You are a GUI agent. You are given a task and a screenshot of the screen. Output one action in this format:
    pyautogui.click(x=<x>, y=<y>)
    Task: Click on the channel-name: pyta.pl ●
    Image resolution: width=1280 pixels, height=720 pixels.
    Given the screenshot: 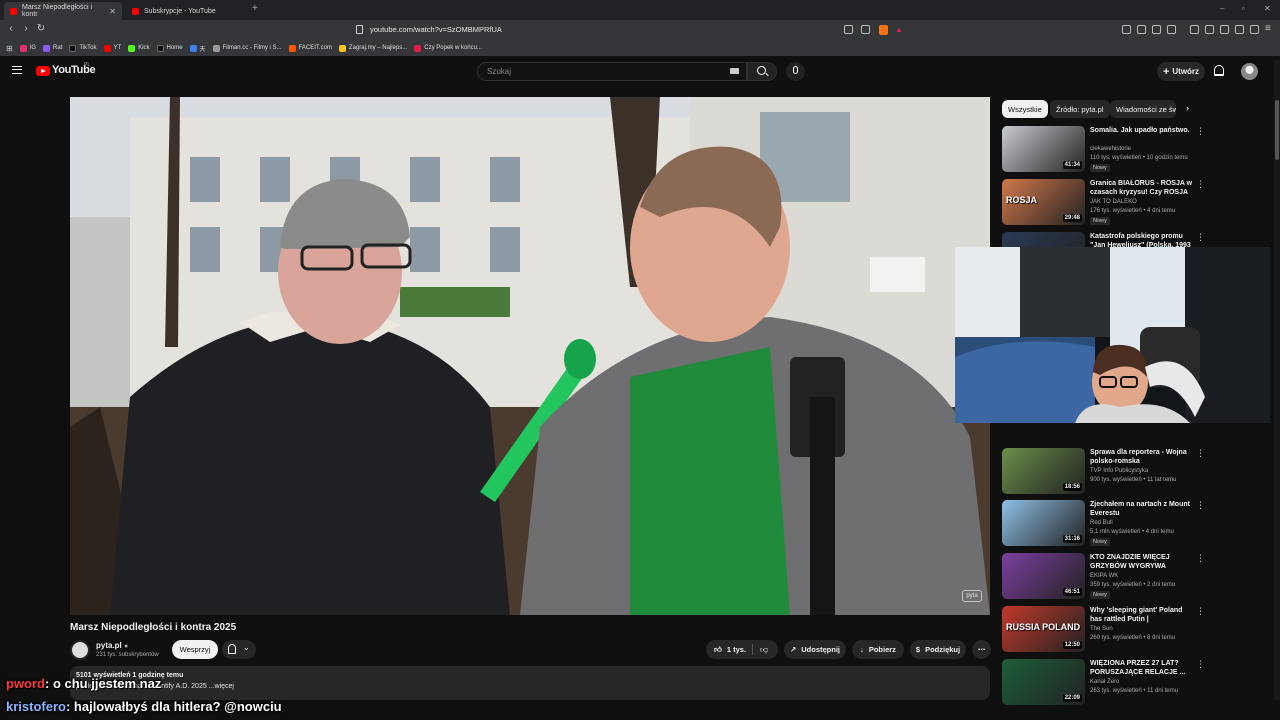 What is the action you would take?
    pyautogui.click(x=112, y=645)
    